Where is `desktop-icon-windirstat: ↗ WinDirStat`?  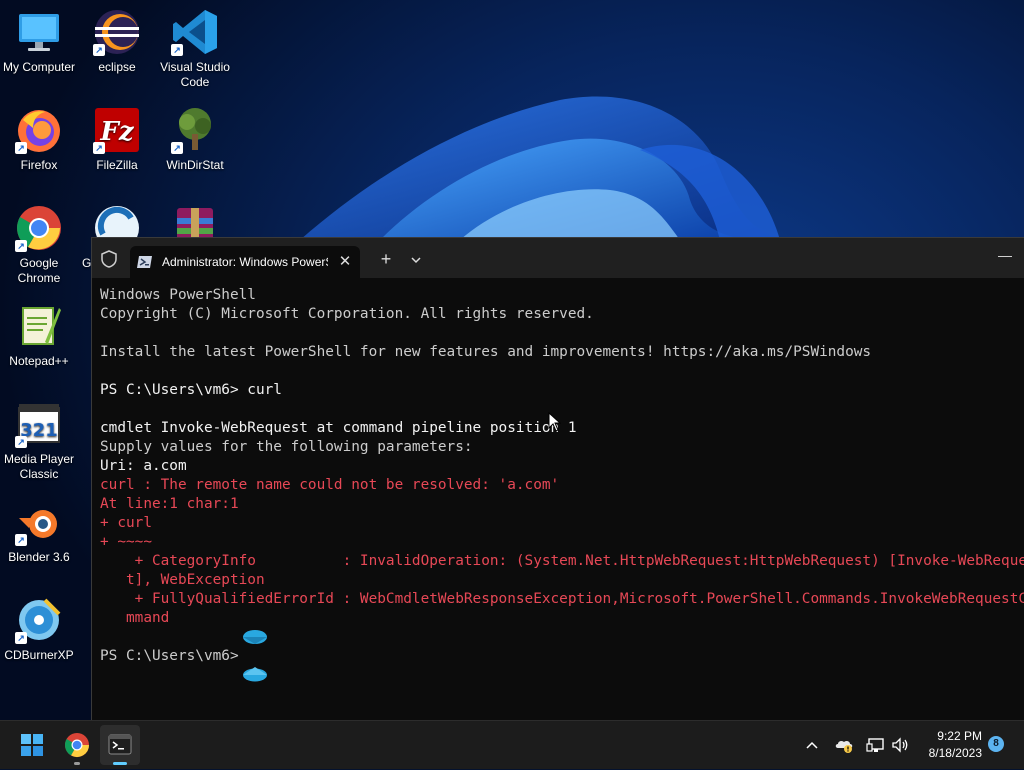 desktop-icon-windirstat: ↗ WinDirStat is located at coordinates (195, 139).